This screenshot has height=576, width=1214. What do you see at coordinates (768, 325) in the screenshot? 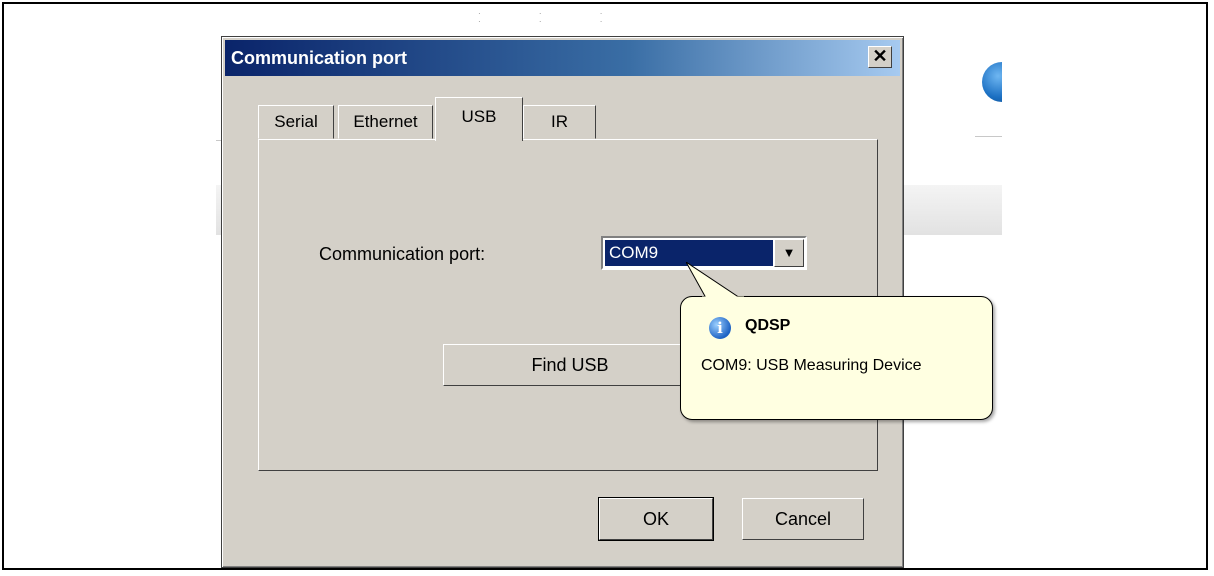
I see `tooltip-title: QDSP` at bounding box center [768, 325].